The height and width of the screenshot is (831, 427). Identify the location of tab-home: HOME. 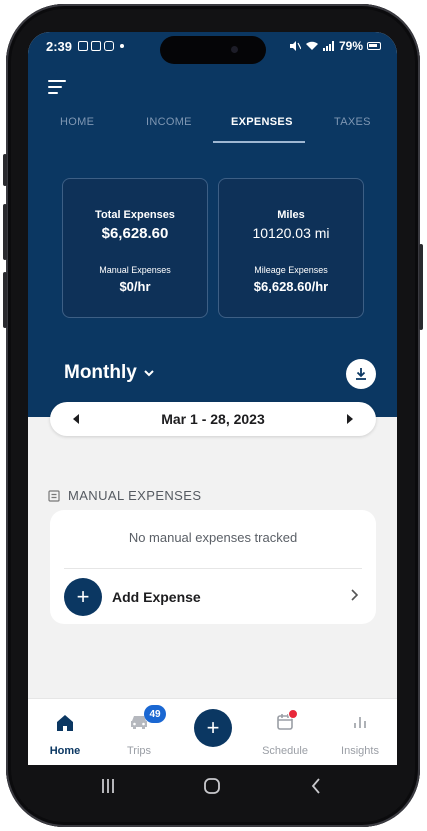
(77, 122).